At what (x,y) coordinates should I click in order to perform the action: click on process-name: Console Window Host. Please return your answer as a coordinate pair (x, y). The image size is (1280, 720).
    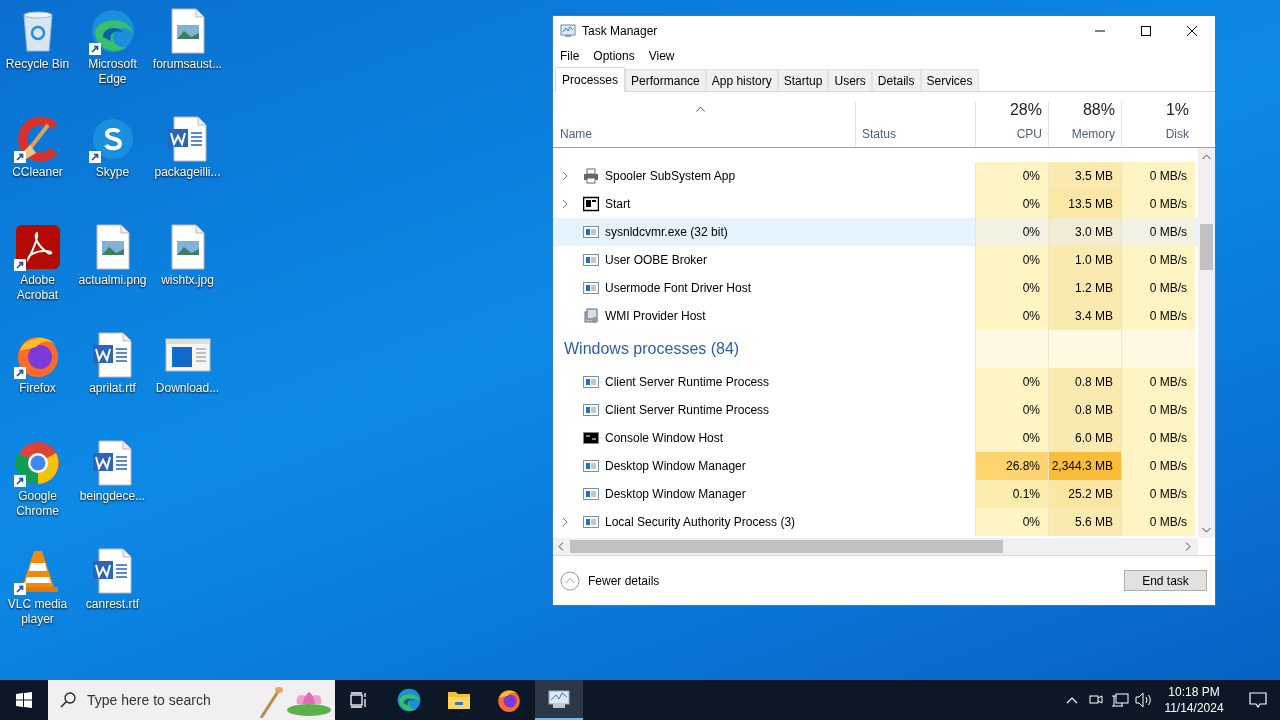
    Looking at the image, I should click on (664, 438).